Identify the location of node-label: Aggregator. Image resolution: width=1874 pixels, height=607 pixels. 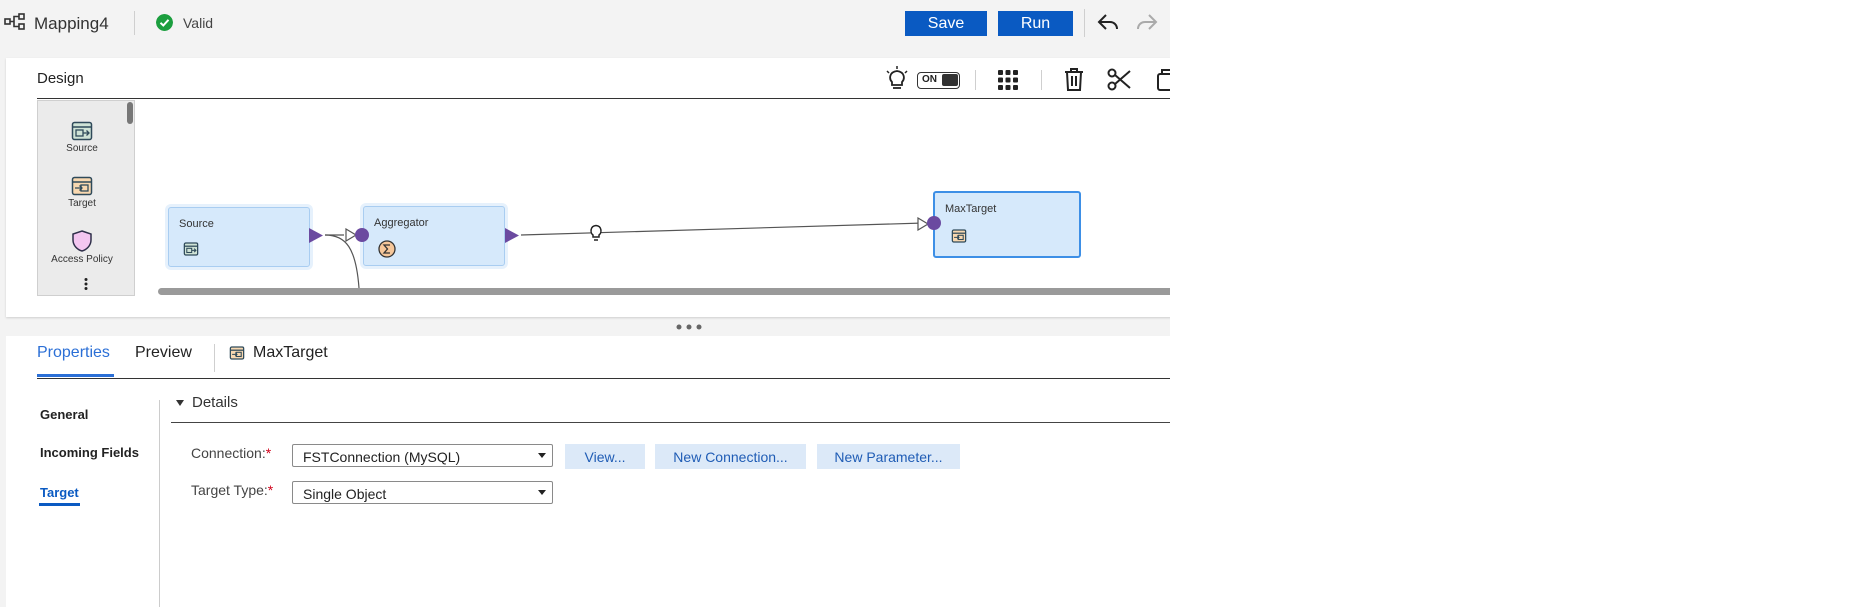
(401, 223).